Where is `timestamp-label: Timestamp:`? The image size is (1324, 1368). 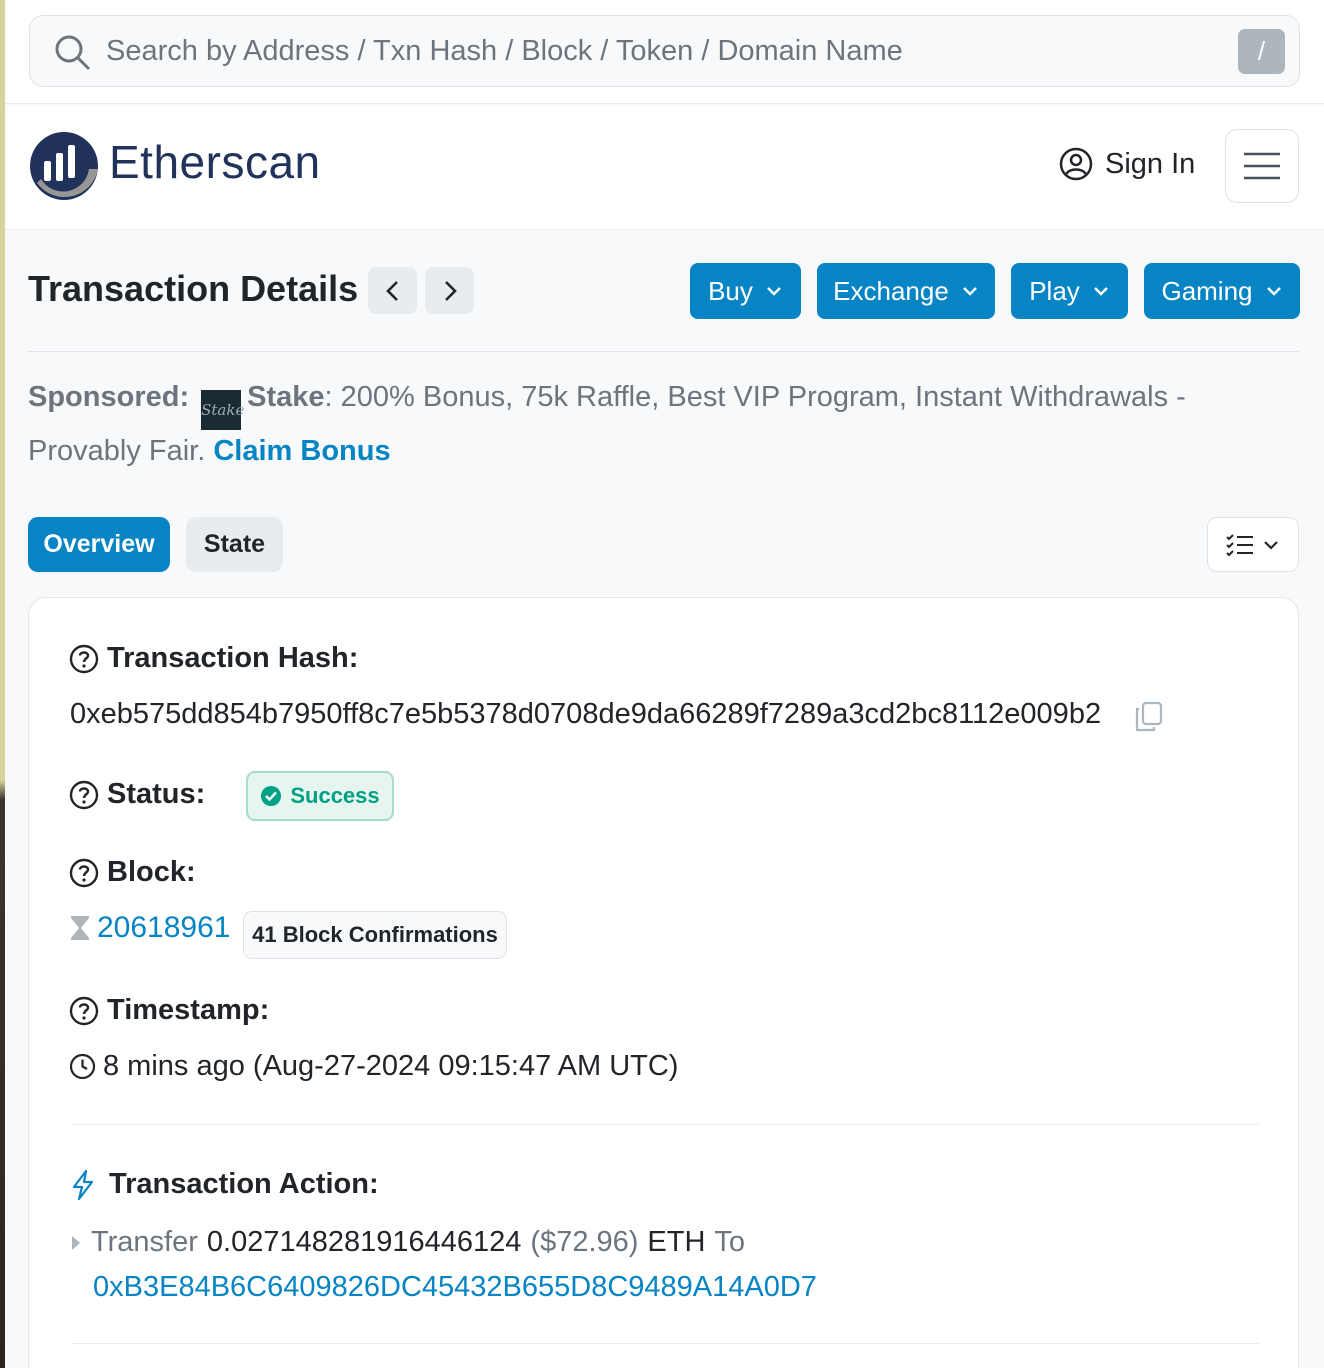
timestamp-label: Timestamp: is located at coordinates (169, 1010).